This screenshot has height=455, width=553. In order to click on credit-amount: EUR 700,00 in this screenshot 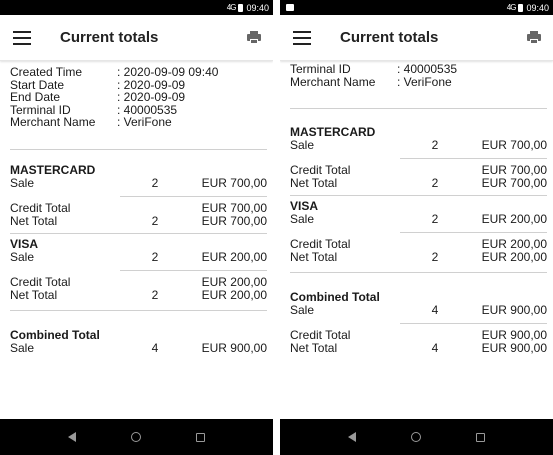, I will do `click(234, 207)`.